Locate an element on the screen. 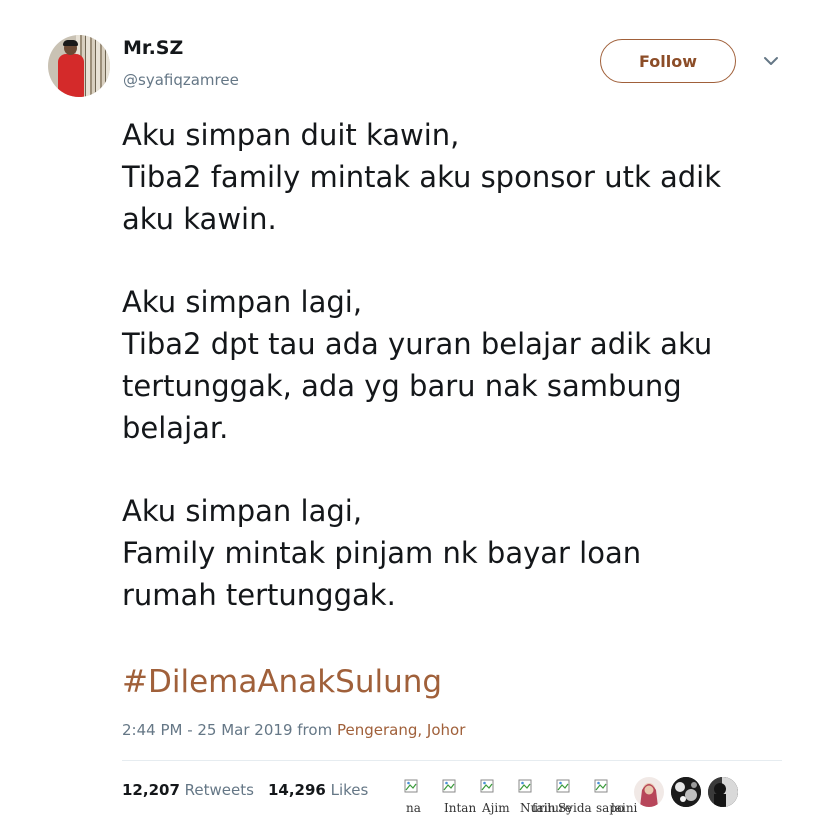 This screenshot has width=830, height=821. likes-label: Likes is located at coordinates (349, 790).